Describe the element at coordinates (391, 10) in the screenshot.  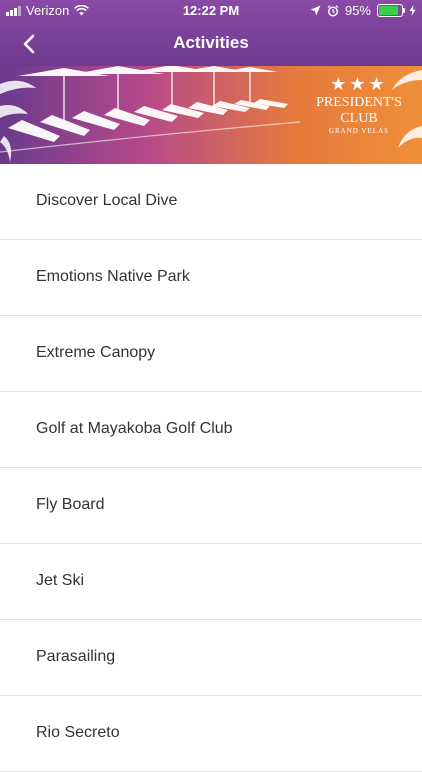
I see `battery-icon` at that location.